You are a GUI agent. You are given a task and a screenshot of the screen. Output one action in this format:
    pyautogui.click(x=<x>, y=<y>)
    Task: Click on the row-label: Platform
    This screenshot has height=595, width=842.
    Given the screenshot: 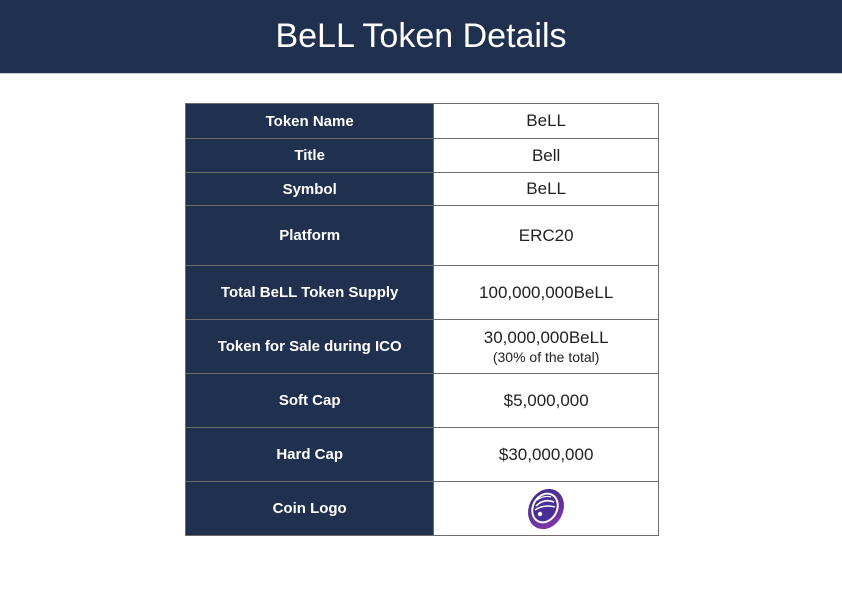 What is the action you would take?
    pyautogui.click(x=309, y=235)
    